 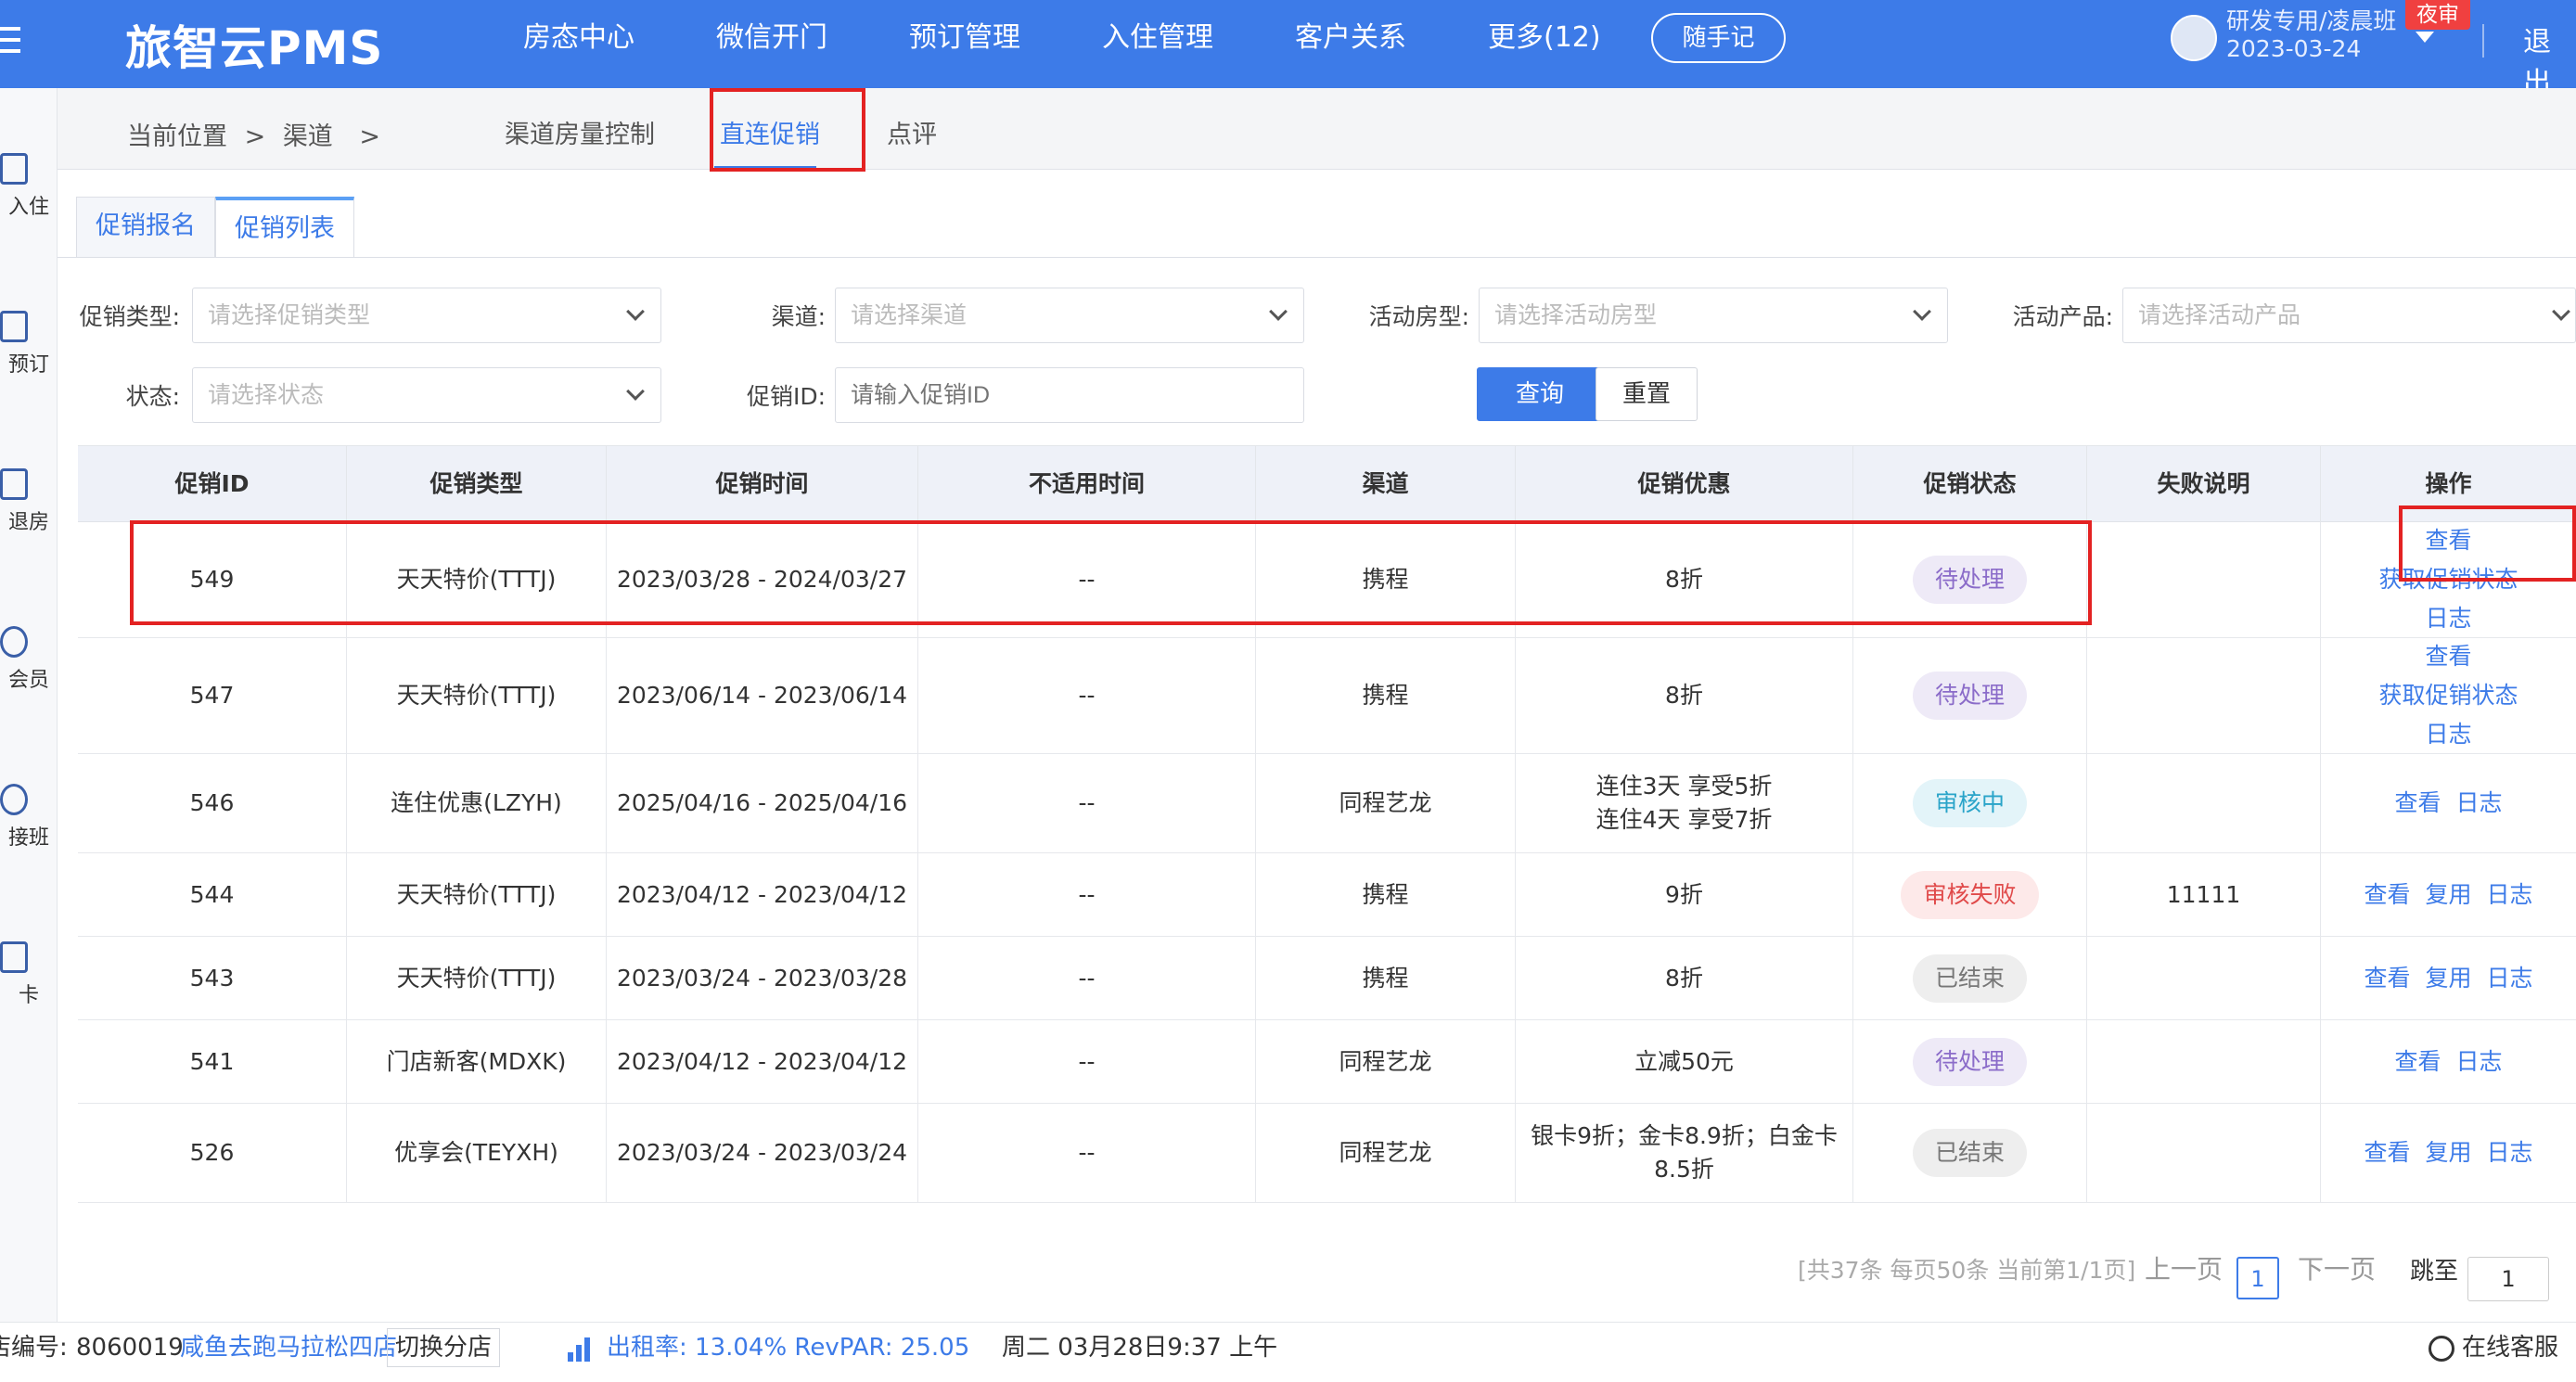 I want to click on cell-time: 2023/03/24 - 2023/03/28, so click(x=762, y=978).